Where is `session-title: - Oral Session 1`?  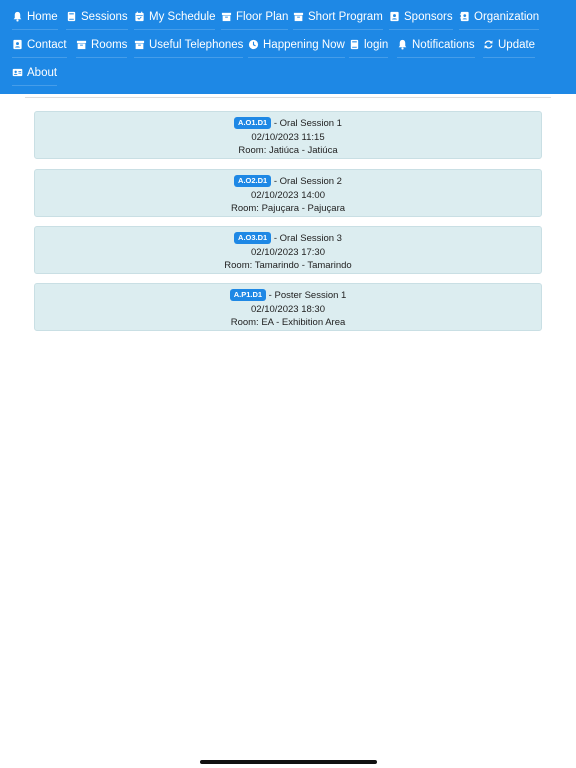
session-title: - Oral Session 1 is located at coordinates (306, 123).